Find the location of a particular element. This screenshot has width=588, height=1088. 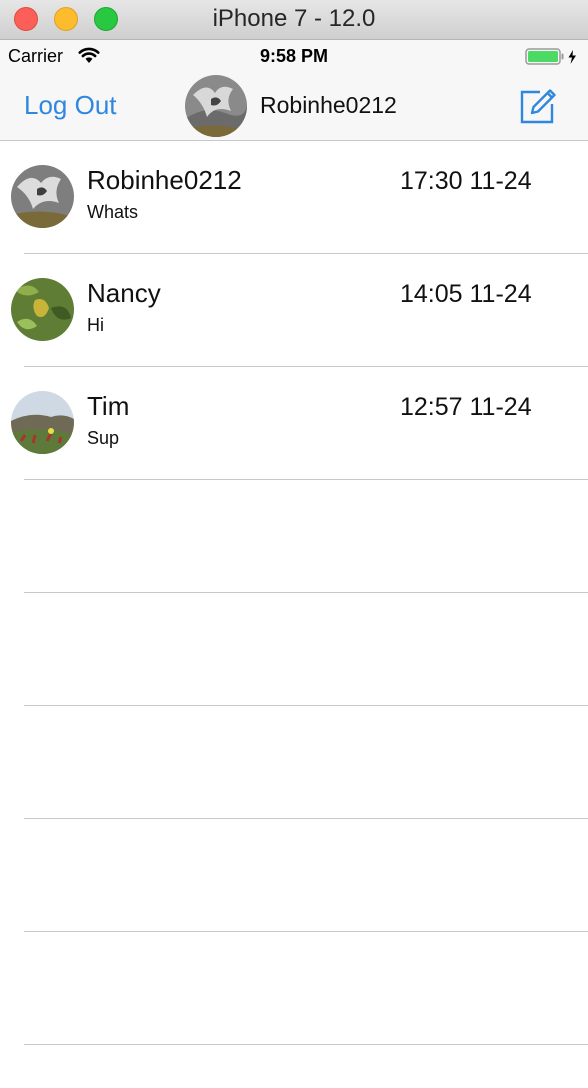

window-title: iPhone 7 - 12.0 is located at coordinates (294, 18).